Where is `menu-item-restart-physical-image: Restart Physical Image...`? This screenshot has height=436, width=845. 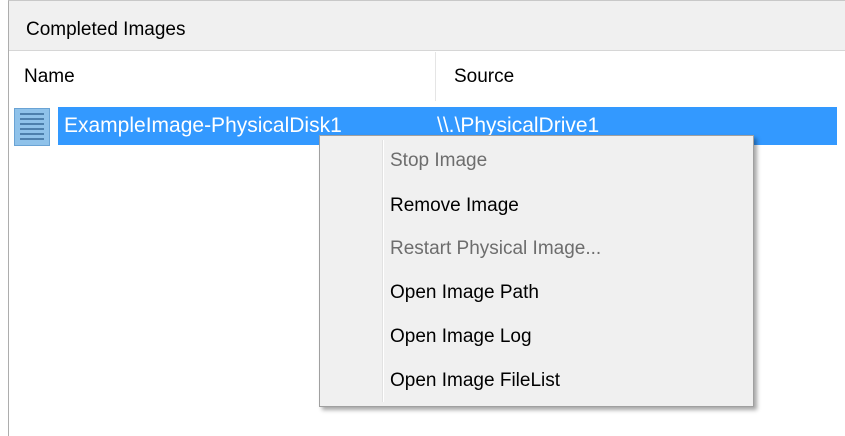
menu-item-restart-physical-image: Restart Physical Image... is located at coordinates (495, 249).